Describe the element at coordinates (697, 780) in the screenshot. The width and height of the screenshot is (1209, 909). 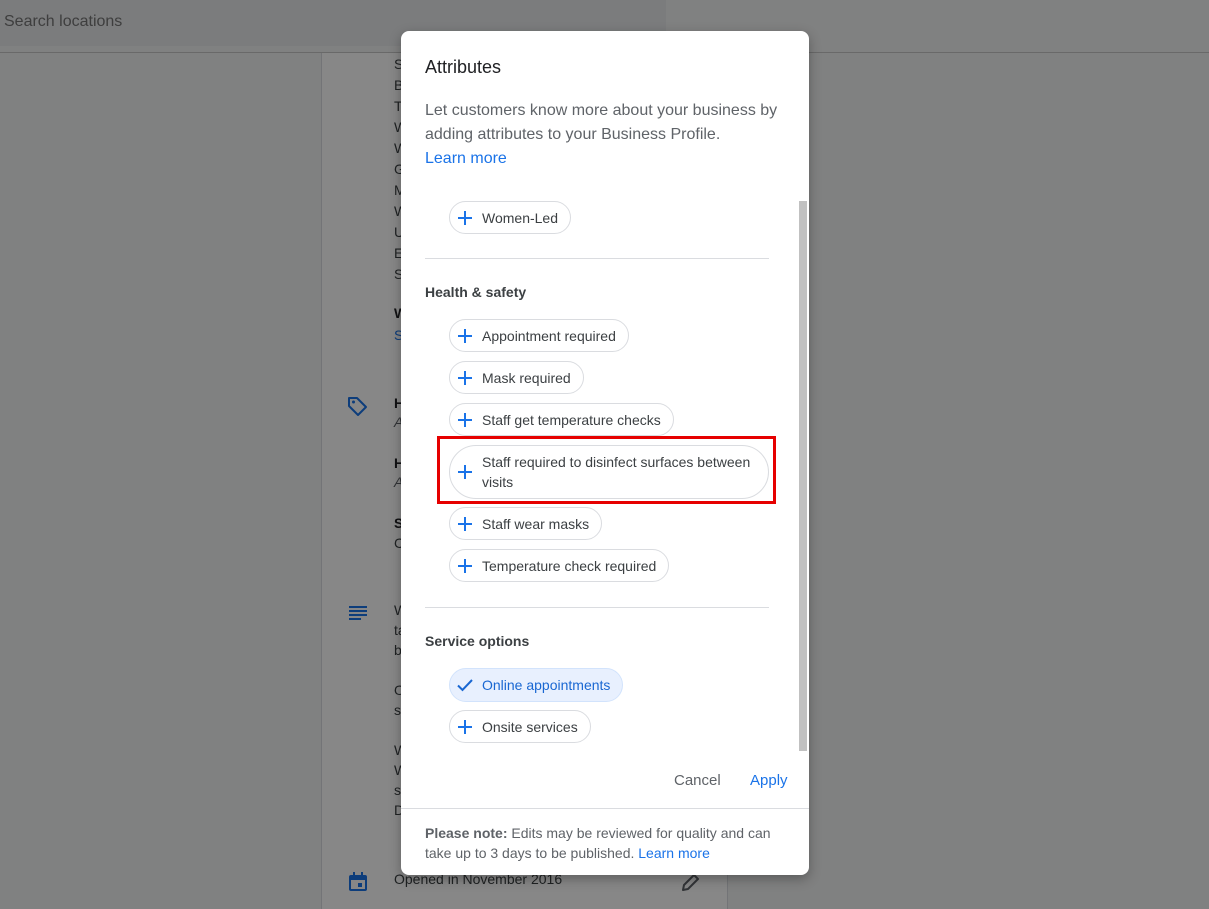
I see `cancel-button: Cancel` at that location.